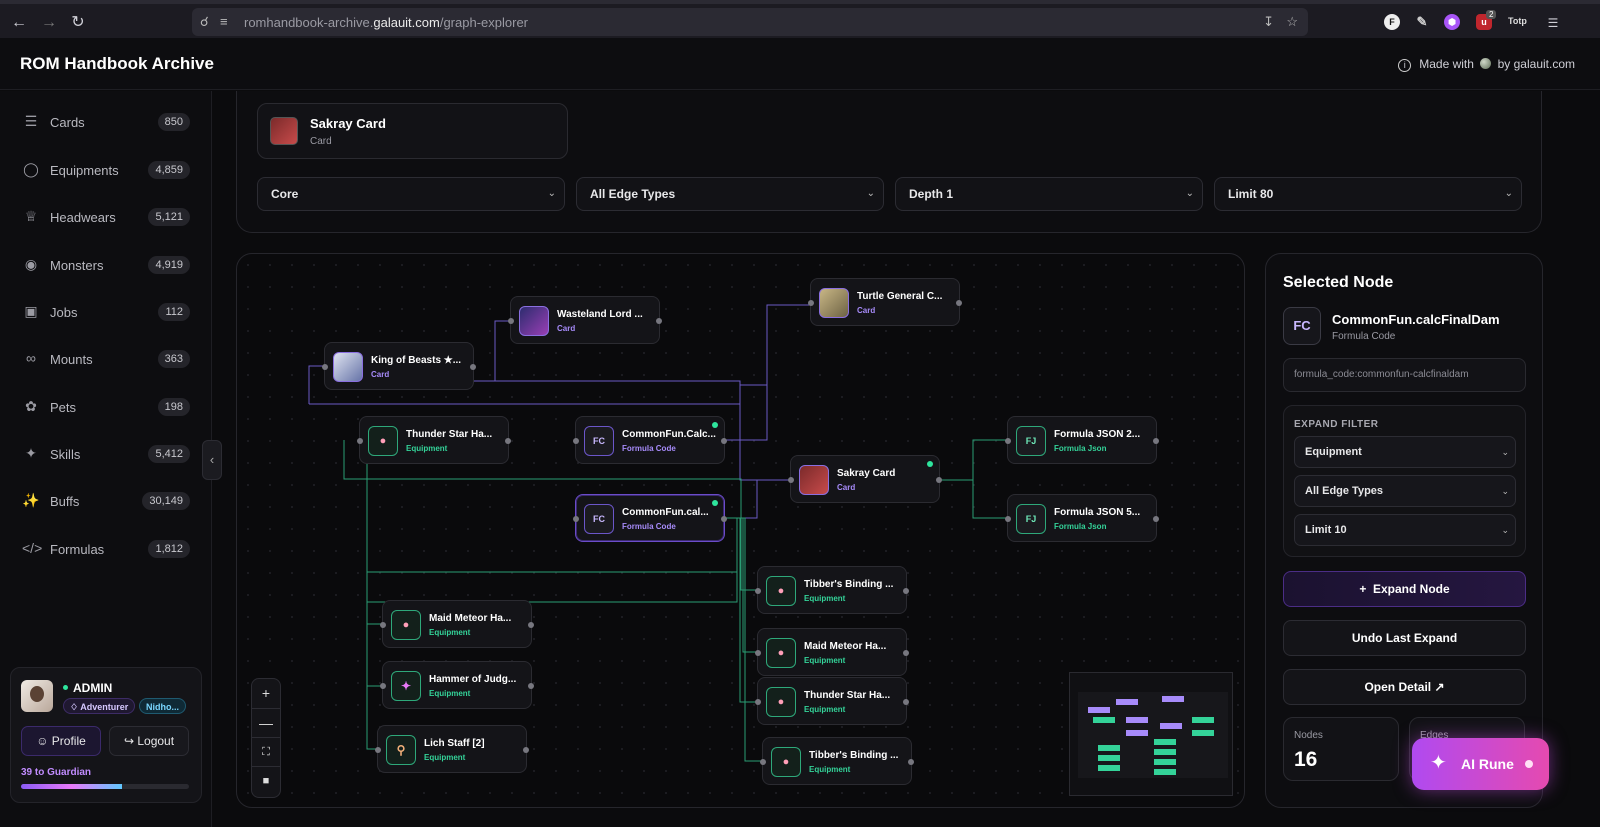  Describe the element at coordinates (1392, 22) in the screenshot. I see `extension-f-icon: F` at that location.